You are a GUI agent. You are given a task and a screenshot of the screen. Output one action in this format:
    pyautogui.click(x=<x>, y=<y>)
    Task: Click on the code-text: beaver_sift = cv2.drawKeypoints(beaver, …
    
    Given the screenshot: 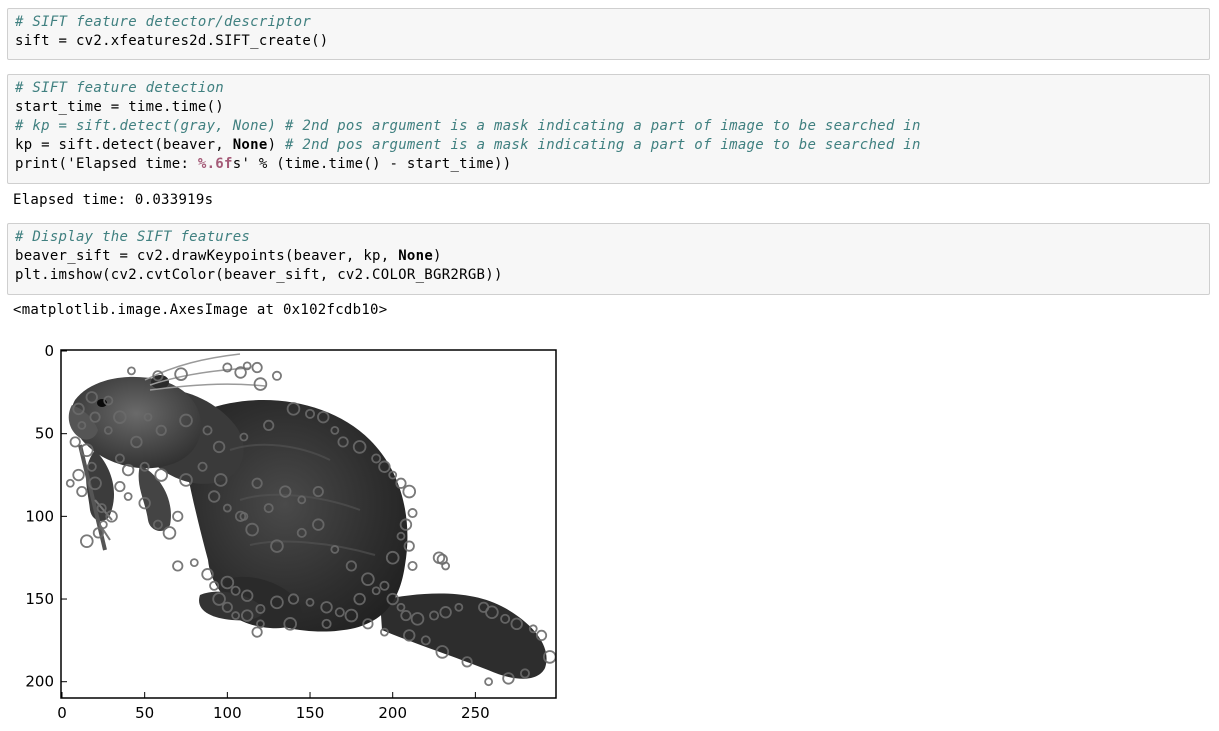 What is the action you would take?
    pyautogui.click(x=207, y=256)
    